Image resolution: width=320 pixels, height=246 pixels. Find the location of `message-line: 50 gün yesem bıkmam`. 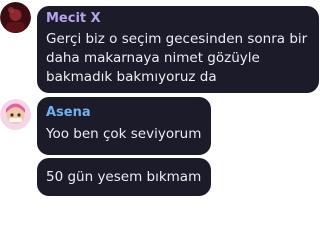

message-line: 50 gün yesem bıkmam is located at coordinates (124, 177).